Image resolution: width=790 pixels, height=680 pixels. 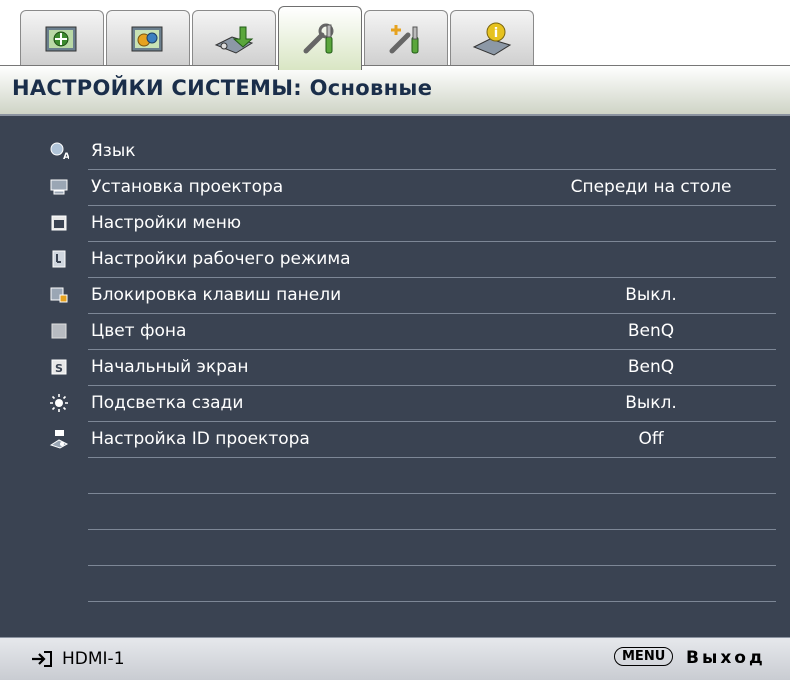 I want to click on menu-item-label: Настройки рабочего режима, so click(x=221, y=259).